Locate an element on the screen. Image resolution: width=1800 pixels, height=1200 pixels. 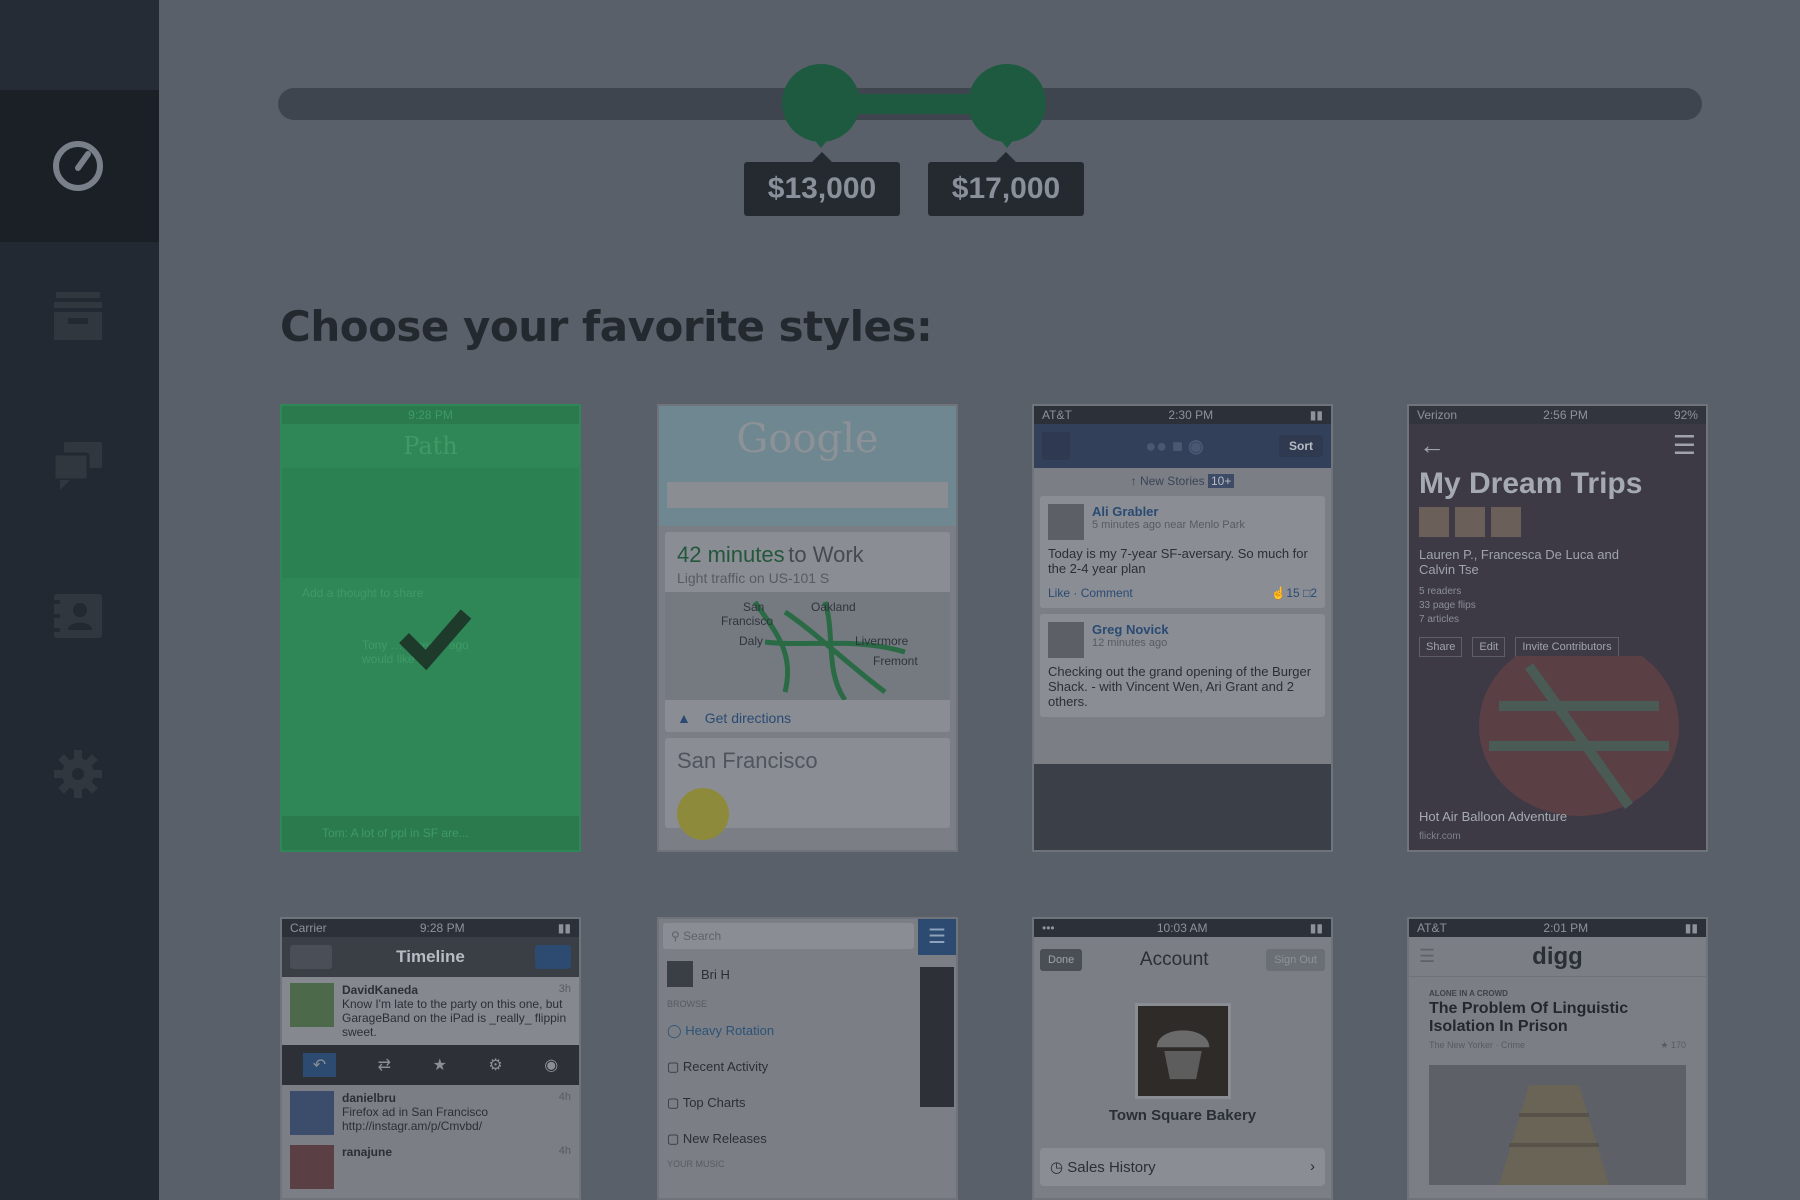
album-art is located at coordinates (937, 1037).